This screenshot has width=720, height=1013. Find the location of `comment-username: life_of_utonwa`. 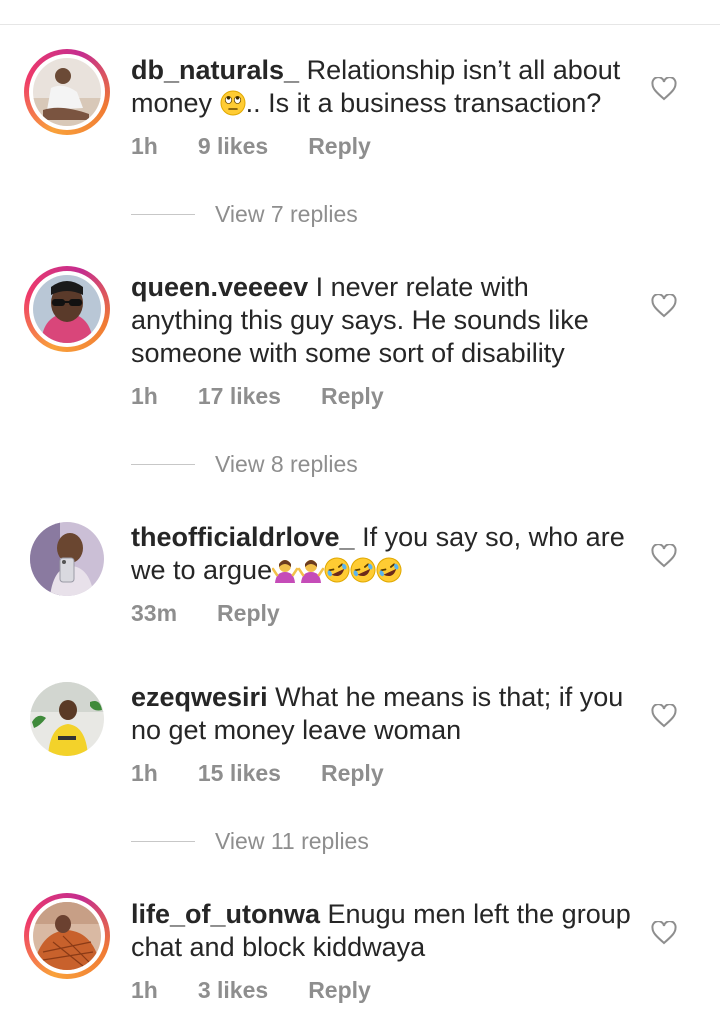

comment-username: life_of_utonwa is located at coordinates (225, 914).